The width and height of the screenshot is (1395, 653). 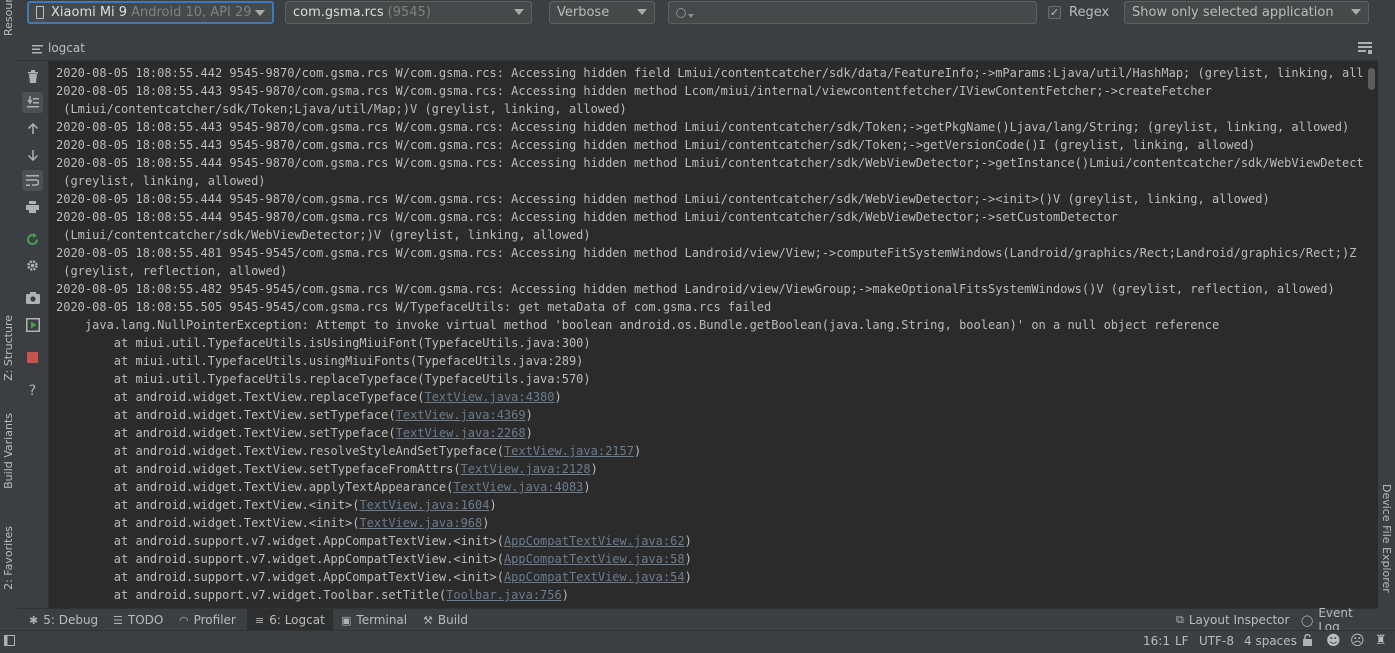 What do you see at coordinates (71, 620) in the screenshot?
I see `tab-label: 5: Debug` at bounding box center [71, 620].